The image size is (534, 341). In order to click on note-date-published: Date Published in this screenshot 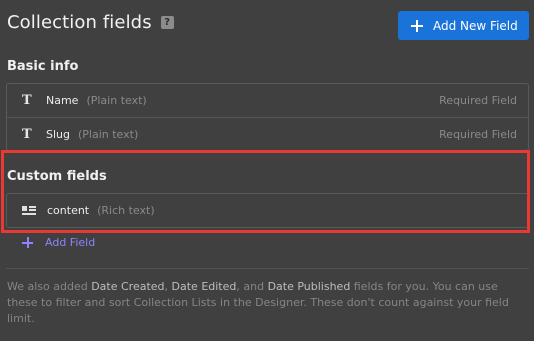, I will do `click(309, 286)`.